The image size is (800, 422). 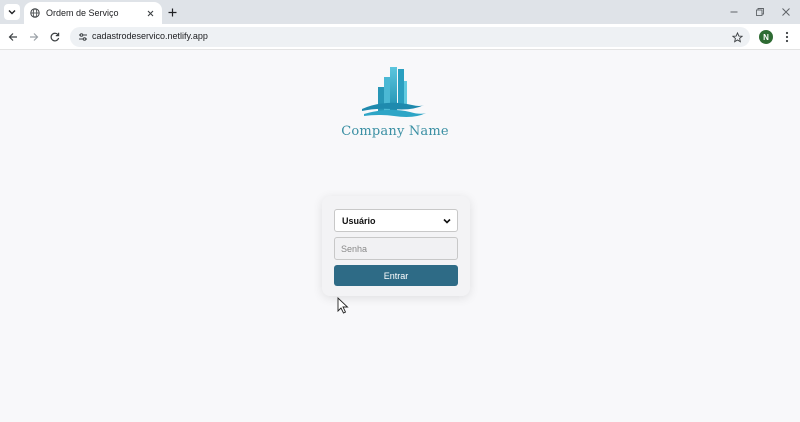 I want to click on reload-icon, so click(x=55, y=37).